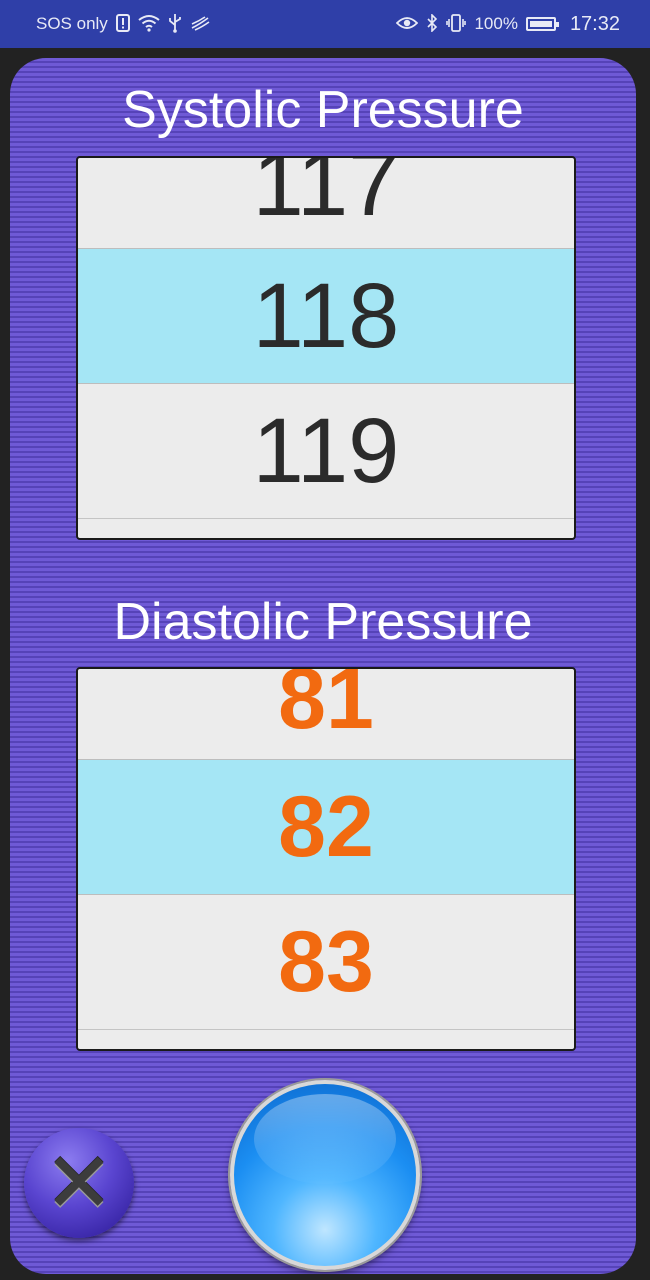 The height and width of the screenshot is (1280, 650). Describe the element at coordinates (432, 23) in the screenshot. I see `bluetooth-icon` at that location.